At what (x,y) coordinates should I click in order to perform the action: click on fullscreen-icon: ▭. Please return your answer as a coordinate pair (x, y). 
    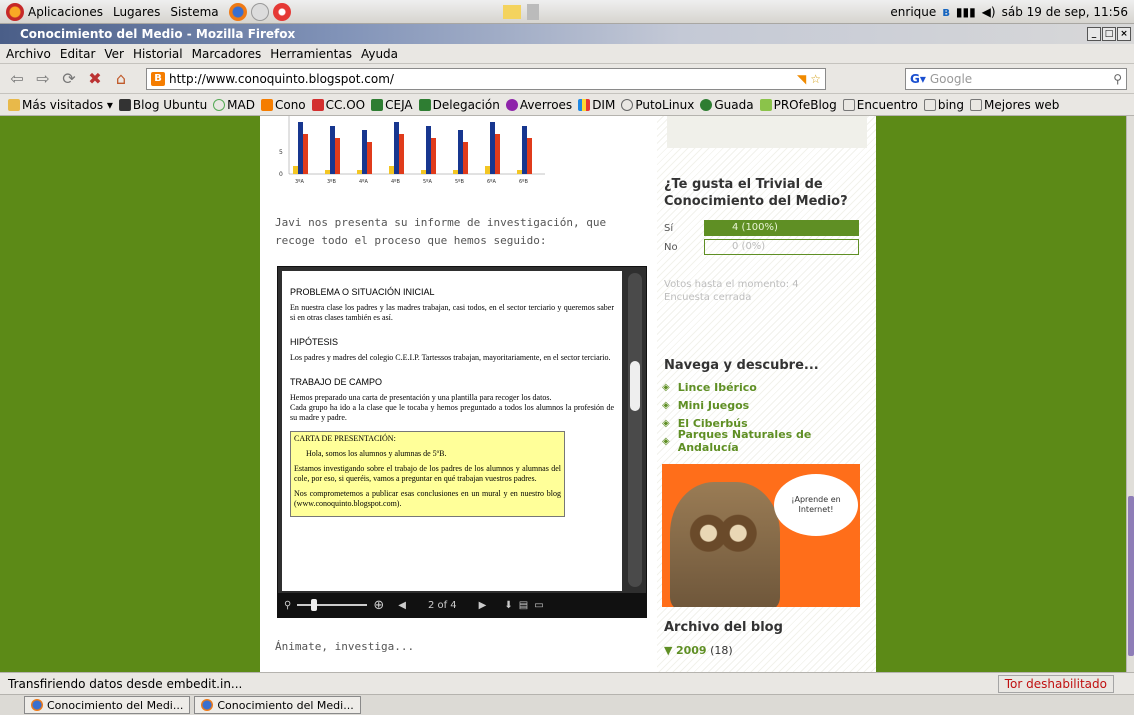
    Looking at the image, I should click on (538, 605).